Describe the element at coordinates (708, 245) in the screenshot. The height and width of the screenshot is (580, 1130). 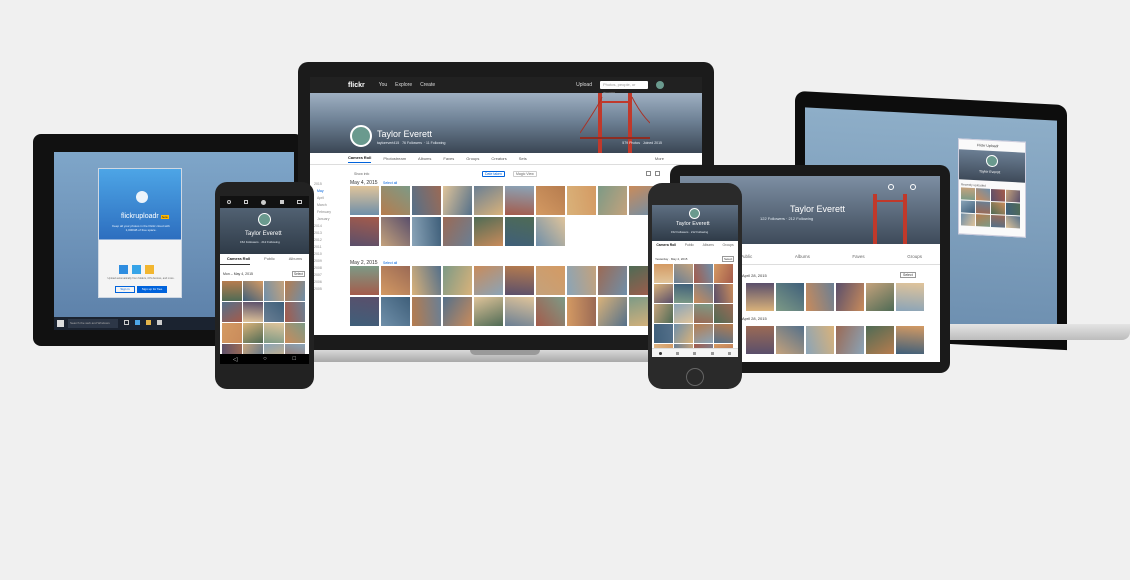
I see `iphone-tab-albums: Albums` at that location.